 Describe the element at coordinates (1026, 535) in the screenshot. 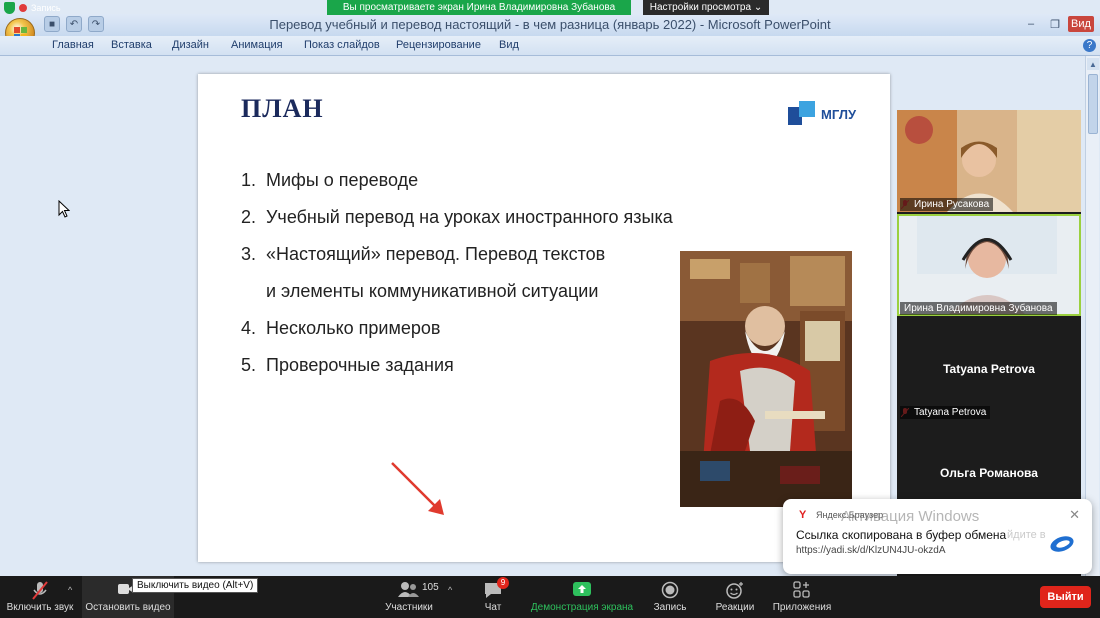

I see `windows-activation-hint: йдите в` at that location.